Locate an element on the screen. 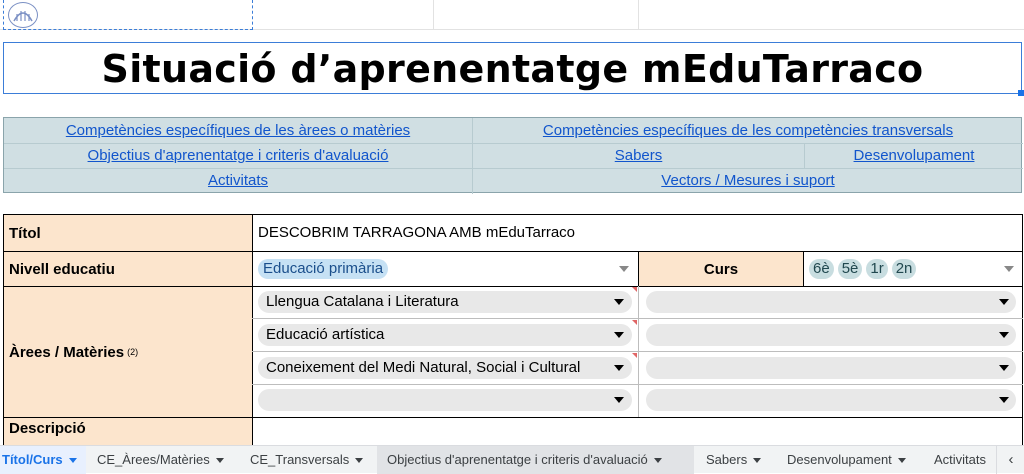 This screenshot has width=1024, height=474. titol-label: Títol is located at coordinates (127, 233).